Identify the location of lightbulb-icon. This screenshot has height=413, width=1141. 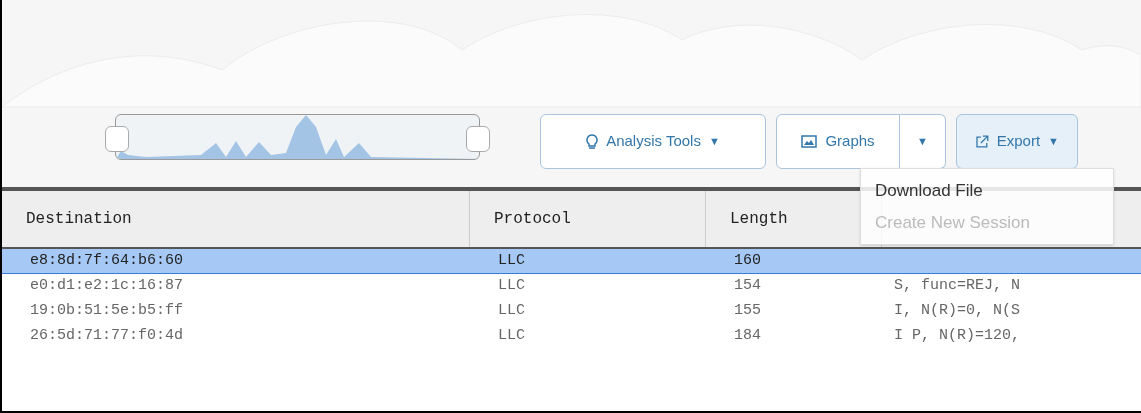
(592, 141).